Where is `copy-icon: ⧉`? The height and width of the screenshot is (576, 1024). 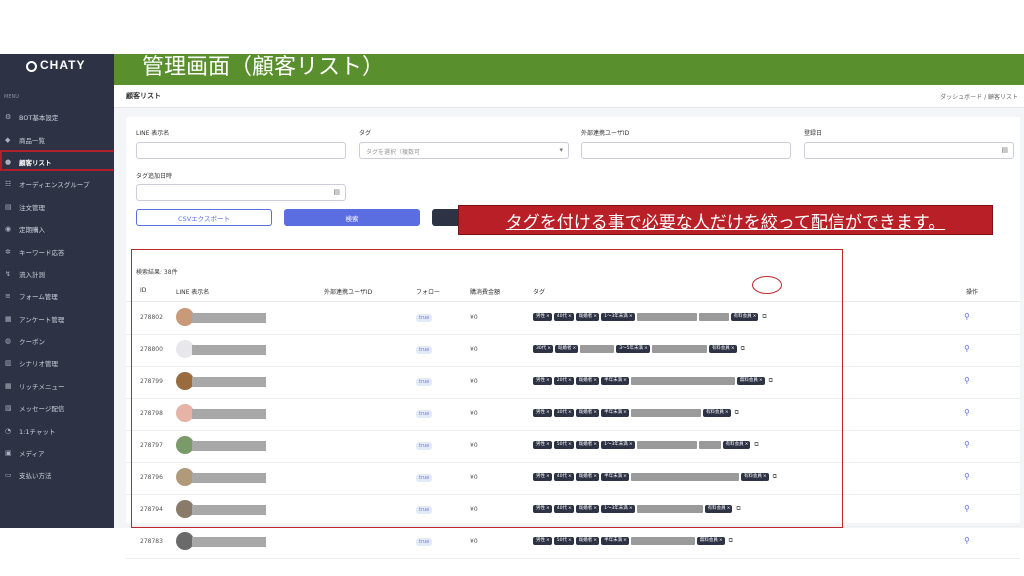
copy-icon: ⧉ is located at coordinates (731, 541).